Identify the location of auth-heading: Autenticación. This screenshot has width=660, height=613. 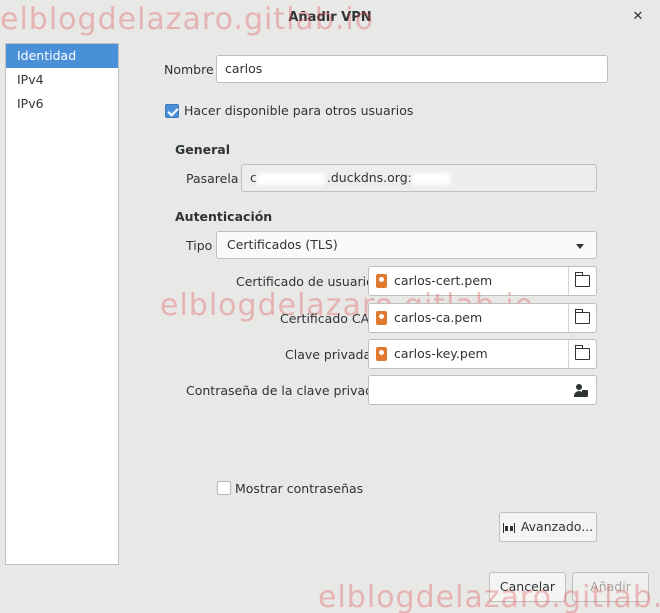
(224, 216).